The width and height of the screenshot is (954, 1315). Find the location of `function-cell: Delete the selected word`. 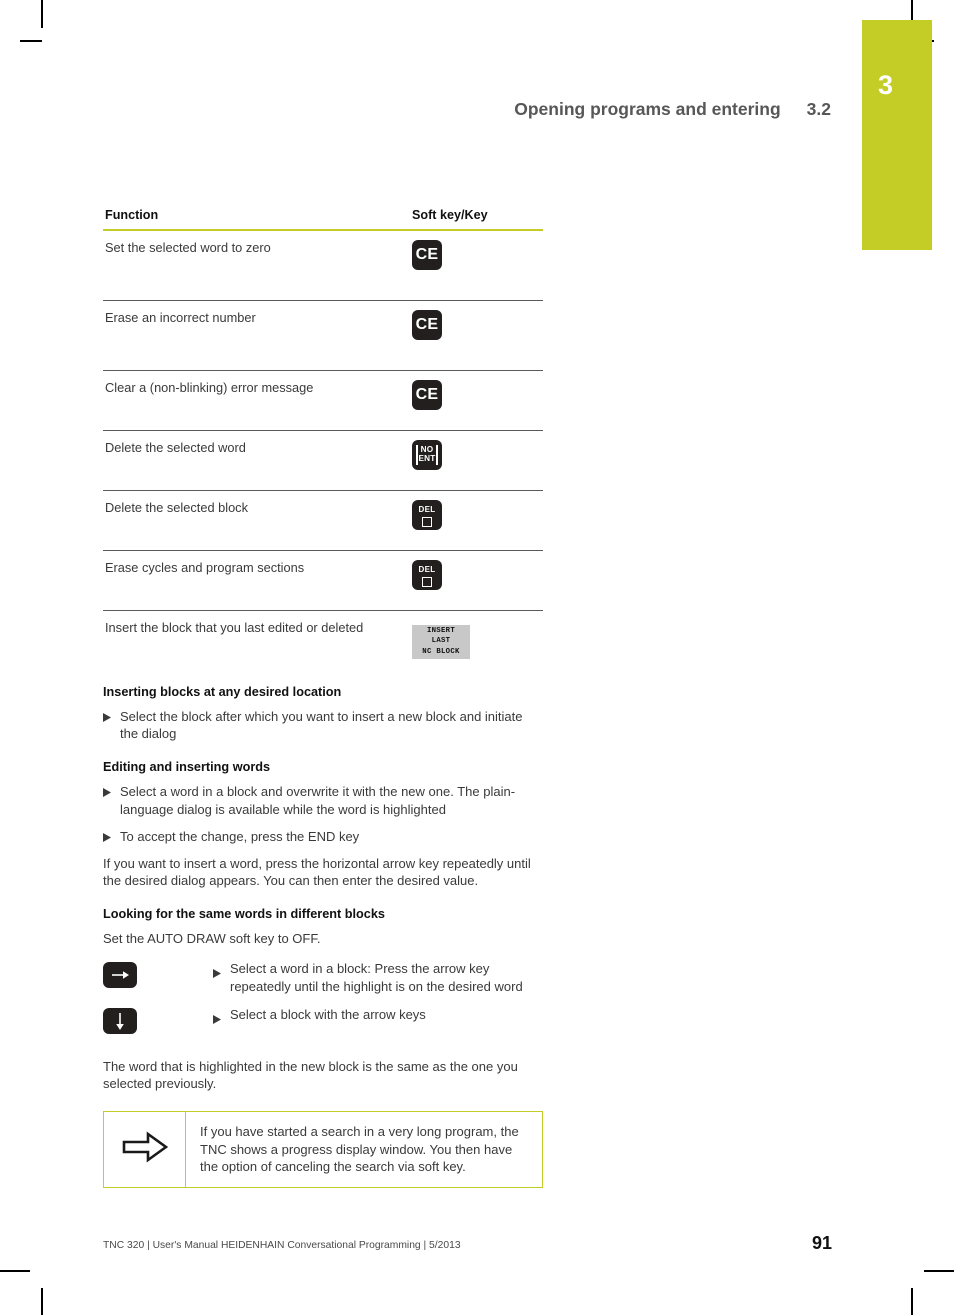

function-cell: Delete the selected word is located at coordinates (255, 460).